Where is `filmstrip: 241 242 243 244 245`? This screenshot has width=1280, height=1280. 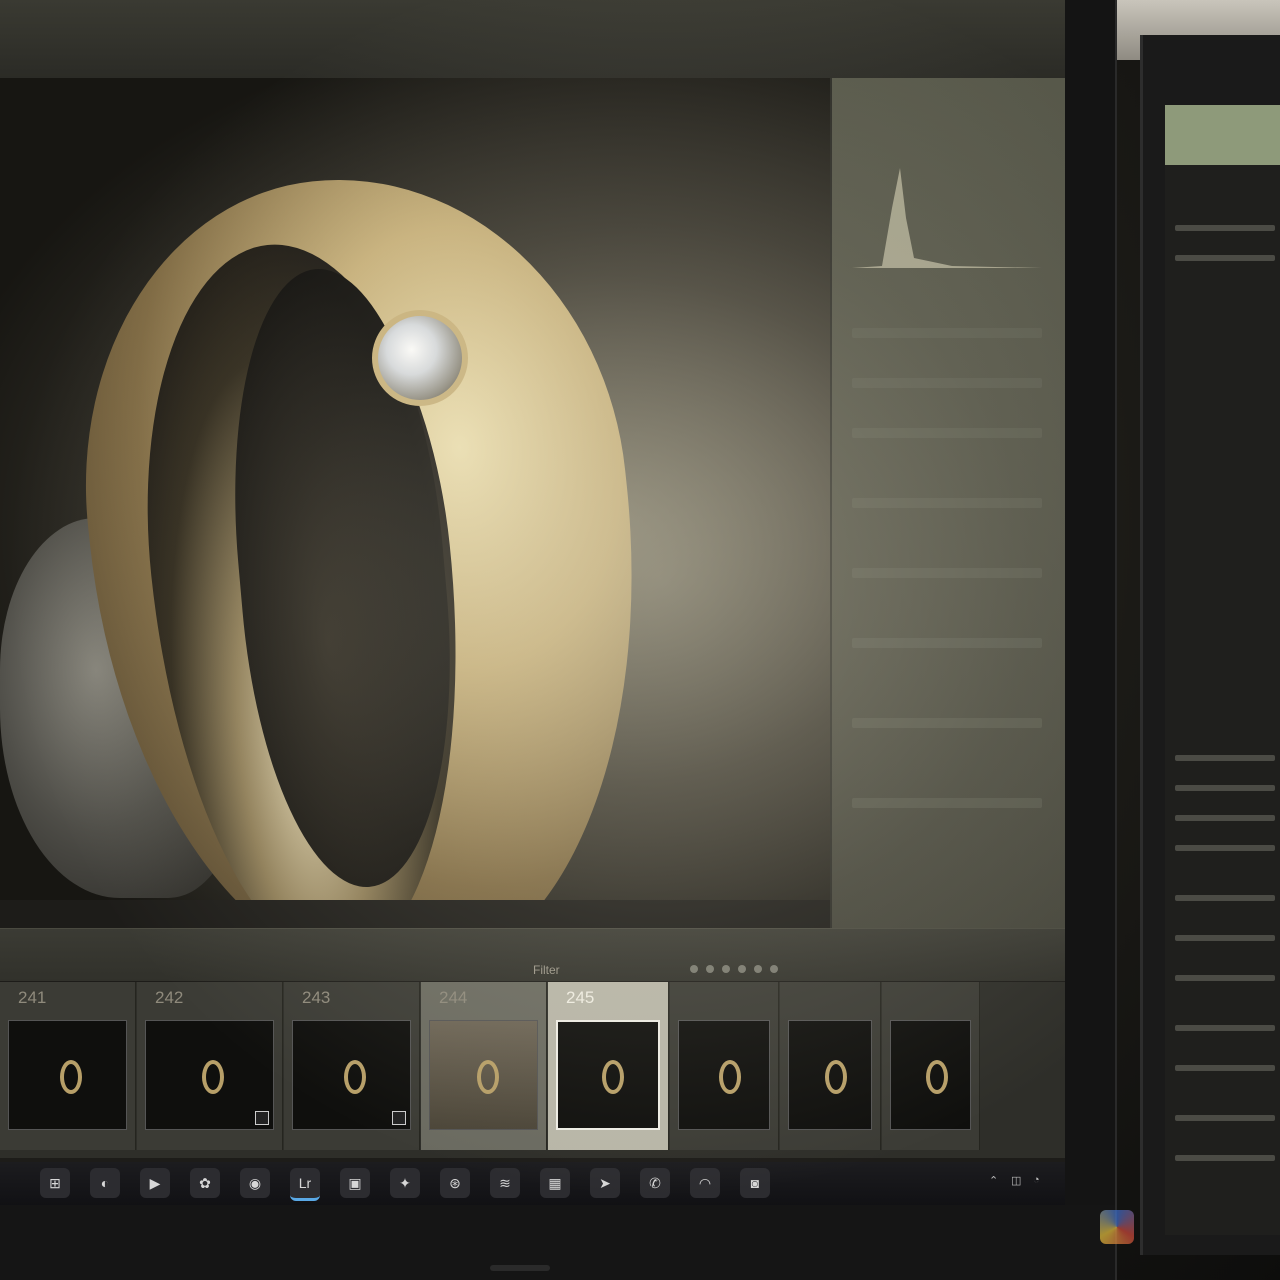 filmstrip: 241 242 243 244 245 is located at coordinates (532, 1070).